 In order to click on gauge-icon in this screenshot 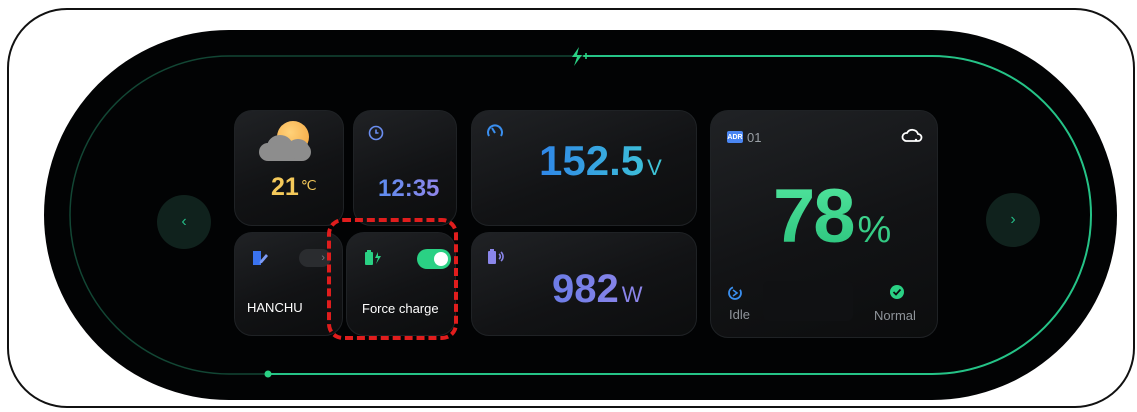, I will do `click(495, 130)`.